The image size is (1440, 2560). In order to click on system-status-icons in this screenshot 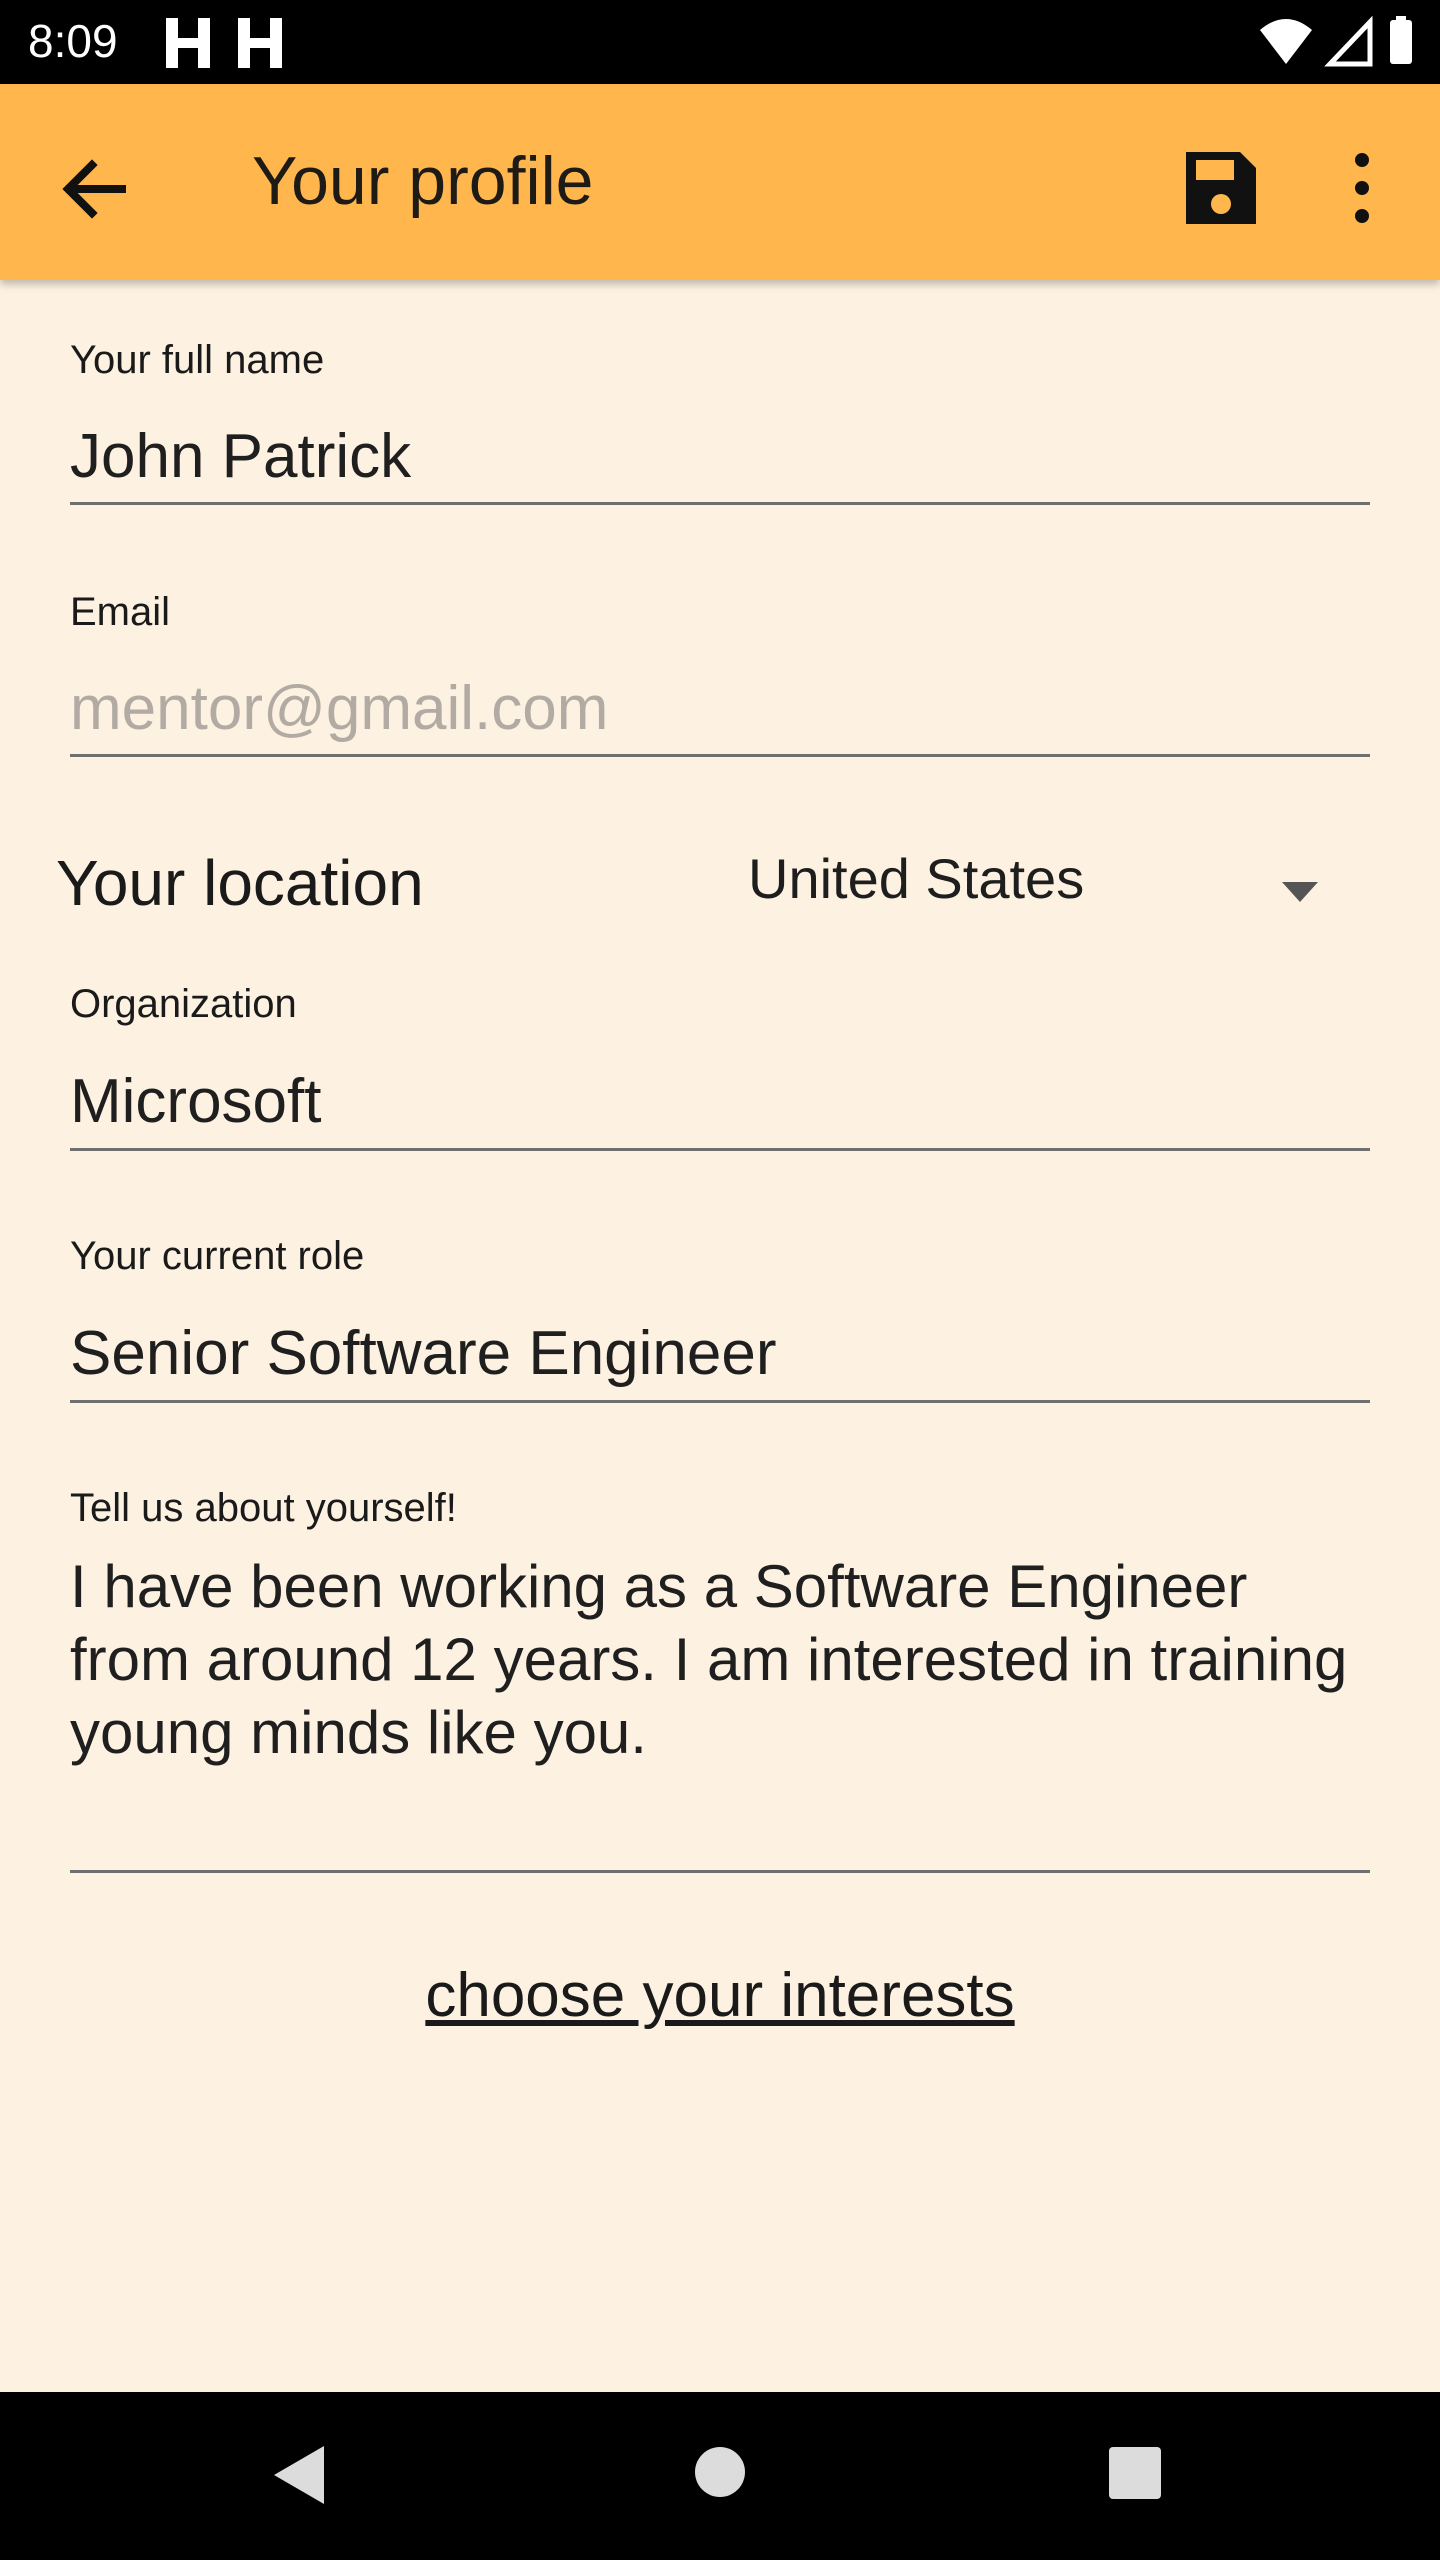, I will do `click(1338, 44)`.